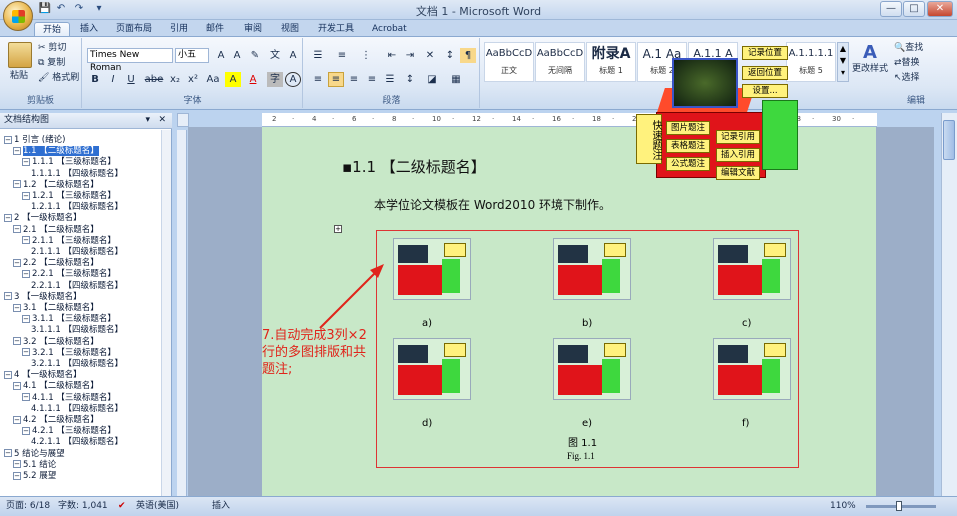 The height and width of the screenshot is (516, 957). What do you see at coordinates (221, 55) in the screenshot?
I see `grow-font-icon: A` at bounding box center [221, 55].